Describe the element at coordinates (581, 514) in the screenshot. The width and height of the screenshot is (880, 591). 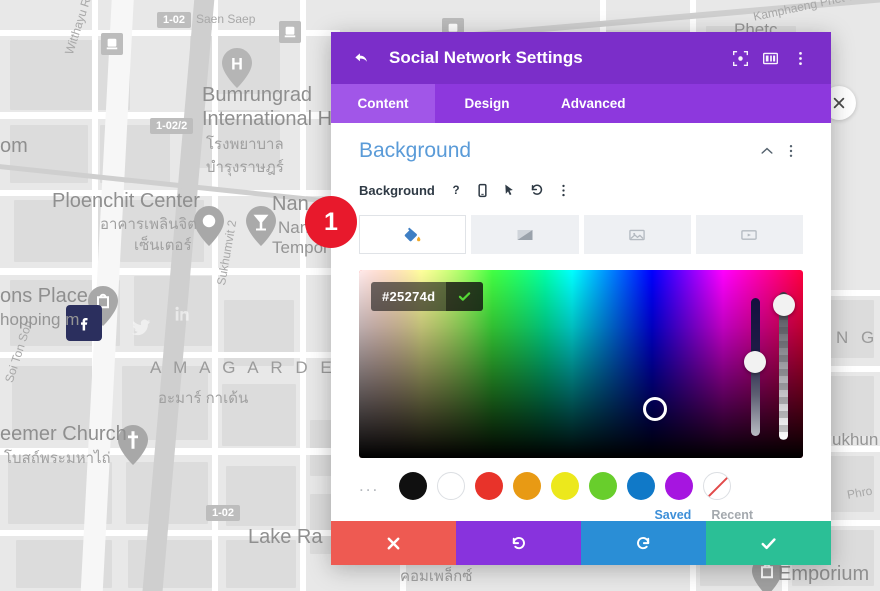
I see `palette-tabs: Saved Recent` at that location.